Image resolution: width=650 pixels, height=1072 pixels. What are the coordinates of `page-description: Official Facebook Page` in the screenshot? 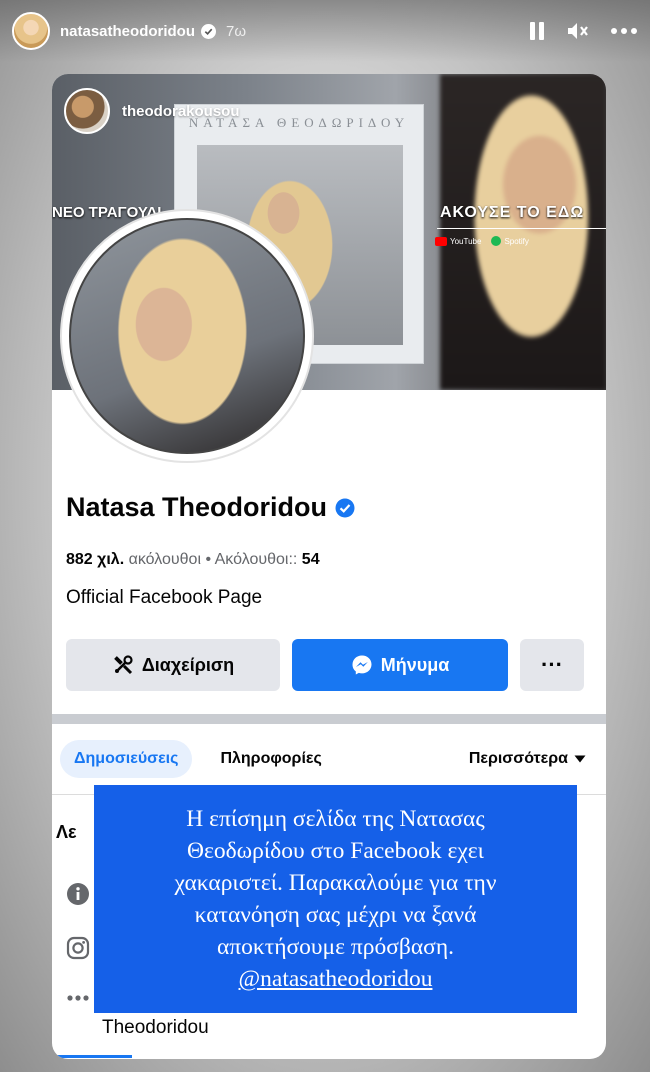 It's located at (164, 597).